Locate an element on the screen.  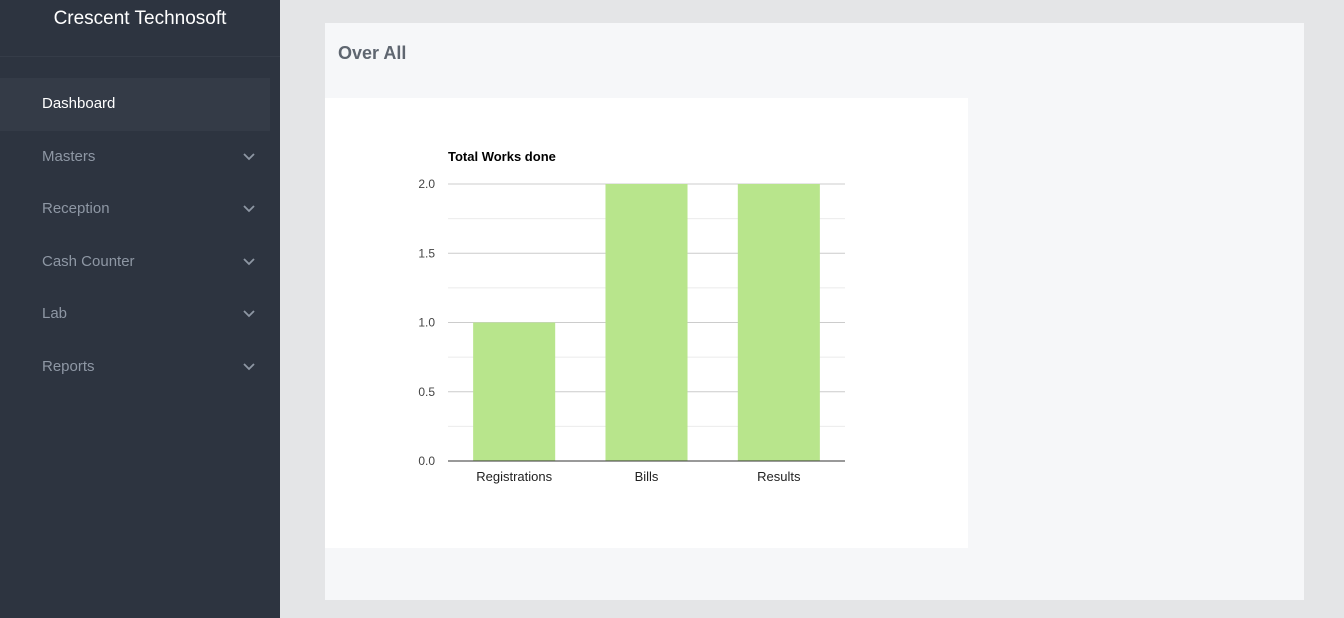
y-tick-label: 1.5 is located at coordinates (426, 253).